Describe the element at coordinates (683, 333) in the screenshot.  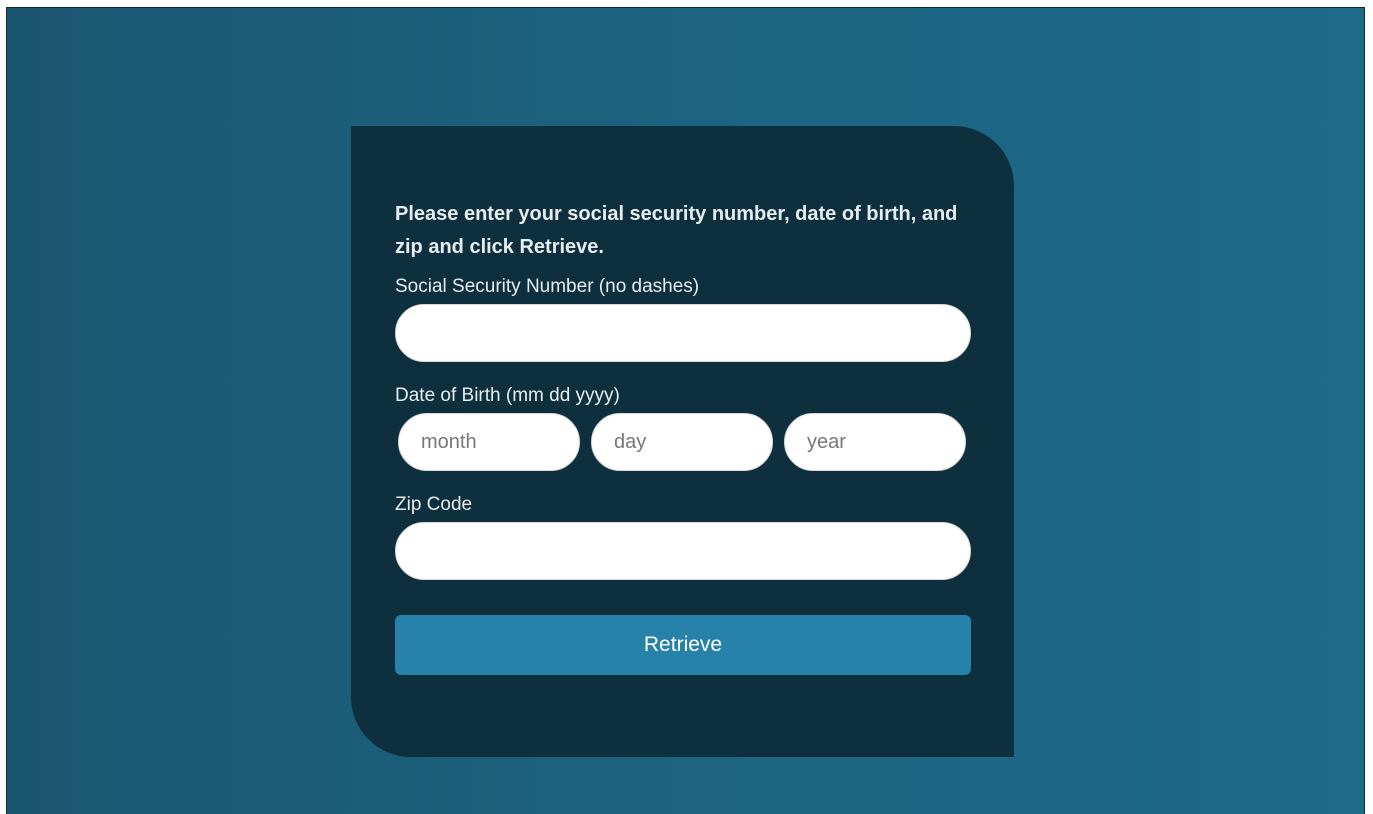
I see `ssn-input` at that location.